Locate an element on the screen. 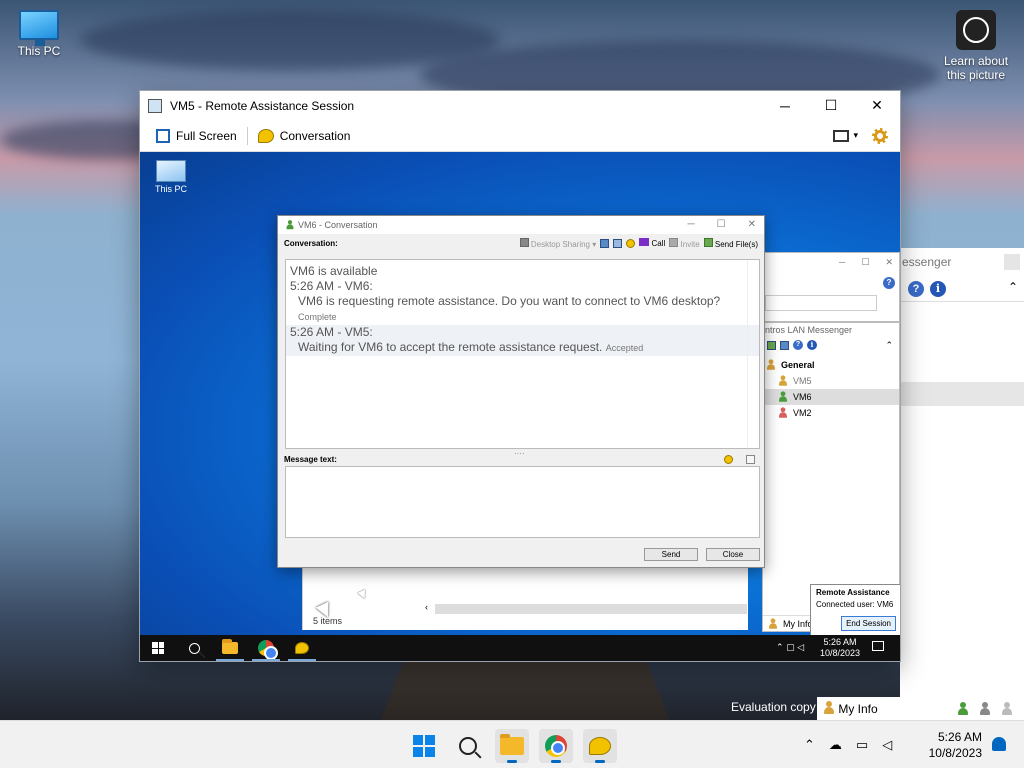 This screenshot has height=768, width=1024. conversation-button: Conversation is located at coordinates (304, 136).